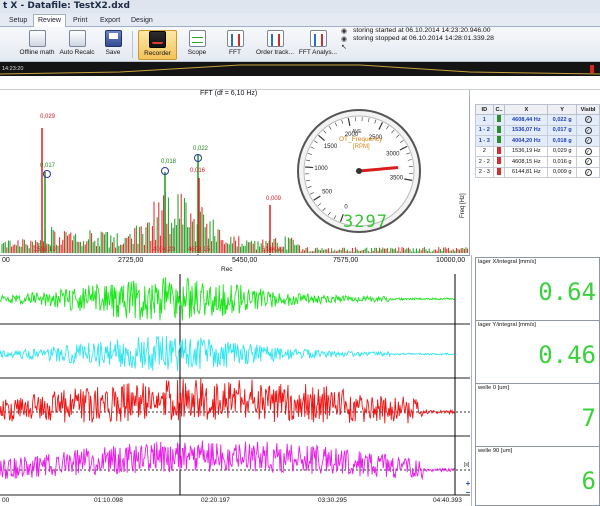  What do you see at coordinates (495, 451) in the screenshot?
I see `display-label: welle 90 [um]` at bounding box center [495, 451].